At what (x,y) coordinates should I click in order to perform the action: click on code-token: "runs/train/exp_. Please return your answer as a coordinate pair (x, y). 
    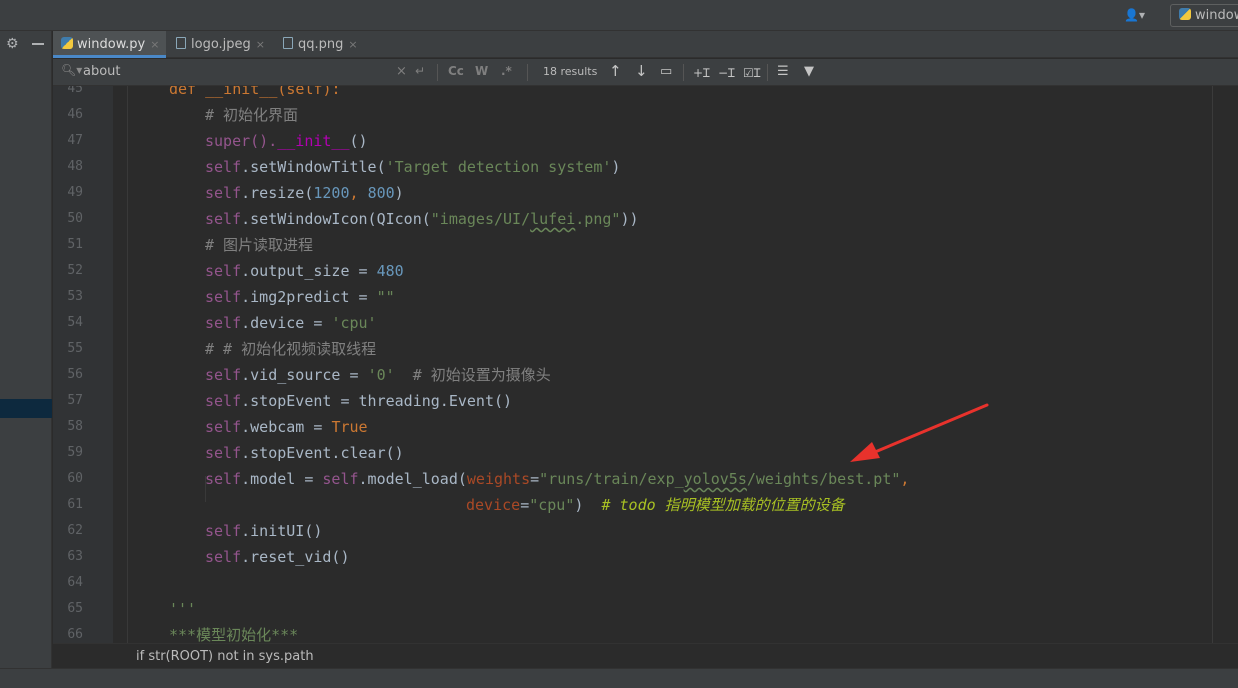
    Looking at the image, I should click on (611, 479).